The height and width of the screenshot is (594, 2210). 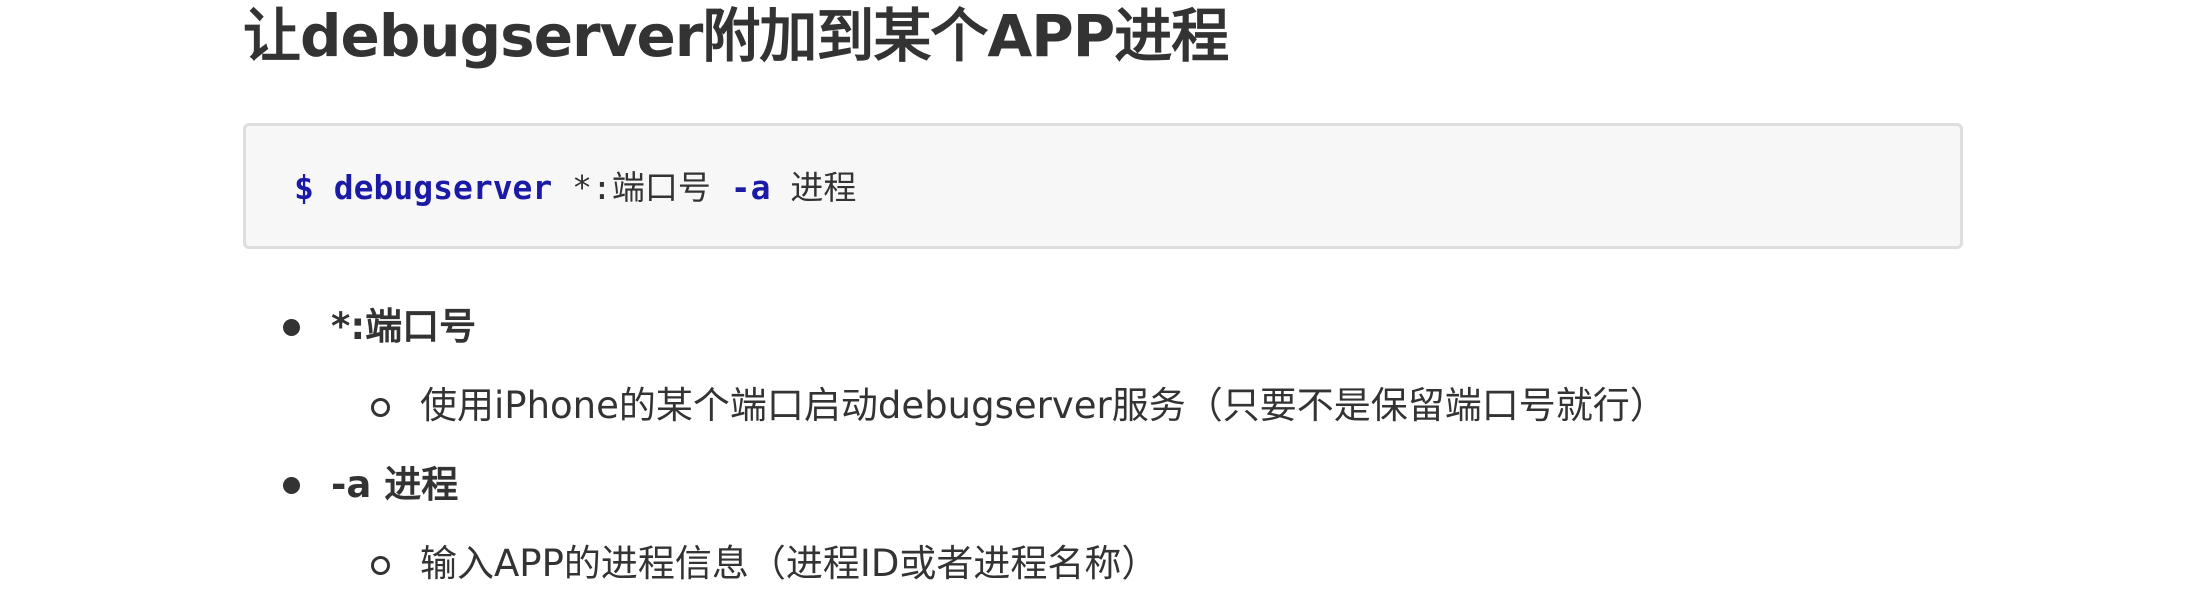 What do you see at coordinates (404, 326) in the screenshot?
I see `list-item-label: *:端口号` at bounding box center [404, 326].